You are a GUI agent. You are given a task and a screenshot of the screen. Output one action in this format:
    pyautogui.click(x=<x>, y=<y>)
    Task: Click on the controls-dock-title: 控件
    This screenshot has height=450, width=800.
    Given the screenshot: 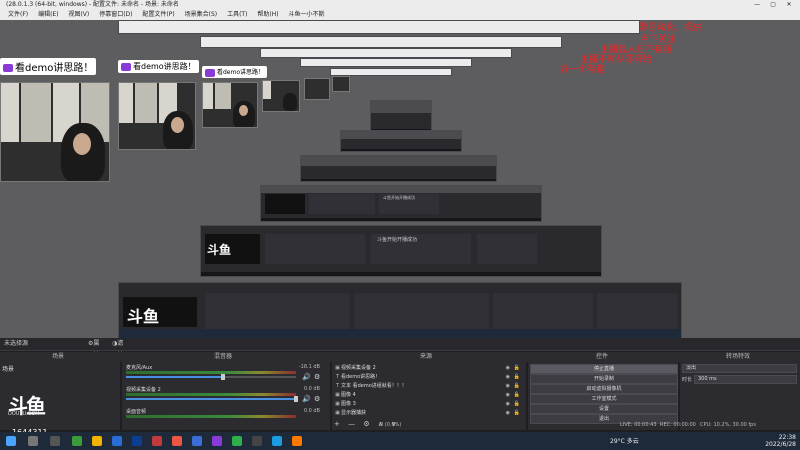 What is the action you would take?
    pyautogui.click(x=602, y=356)
    